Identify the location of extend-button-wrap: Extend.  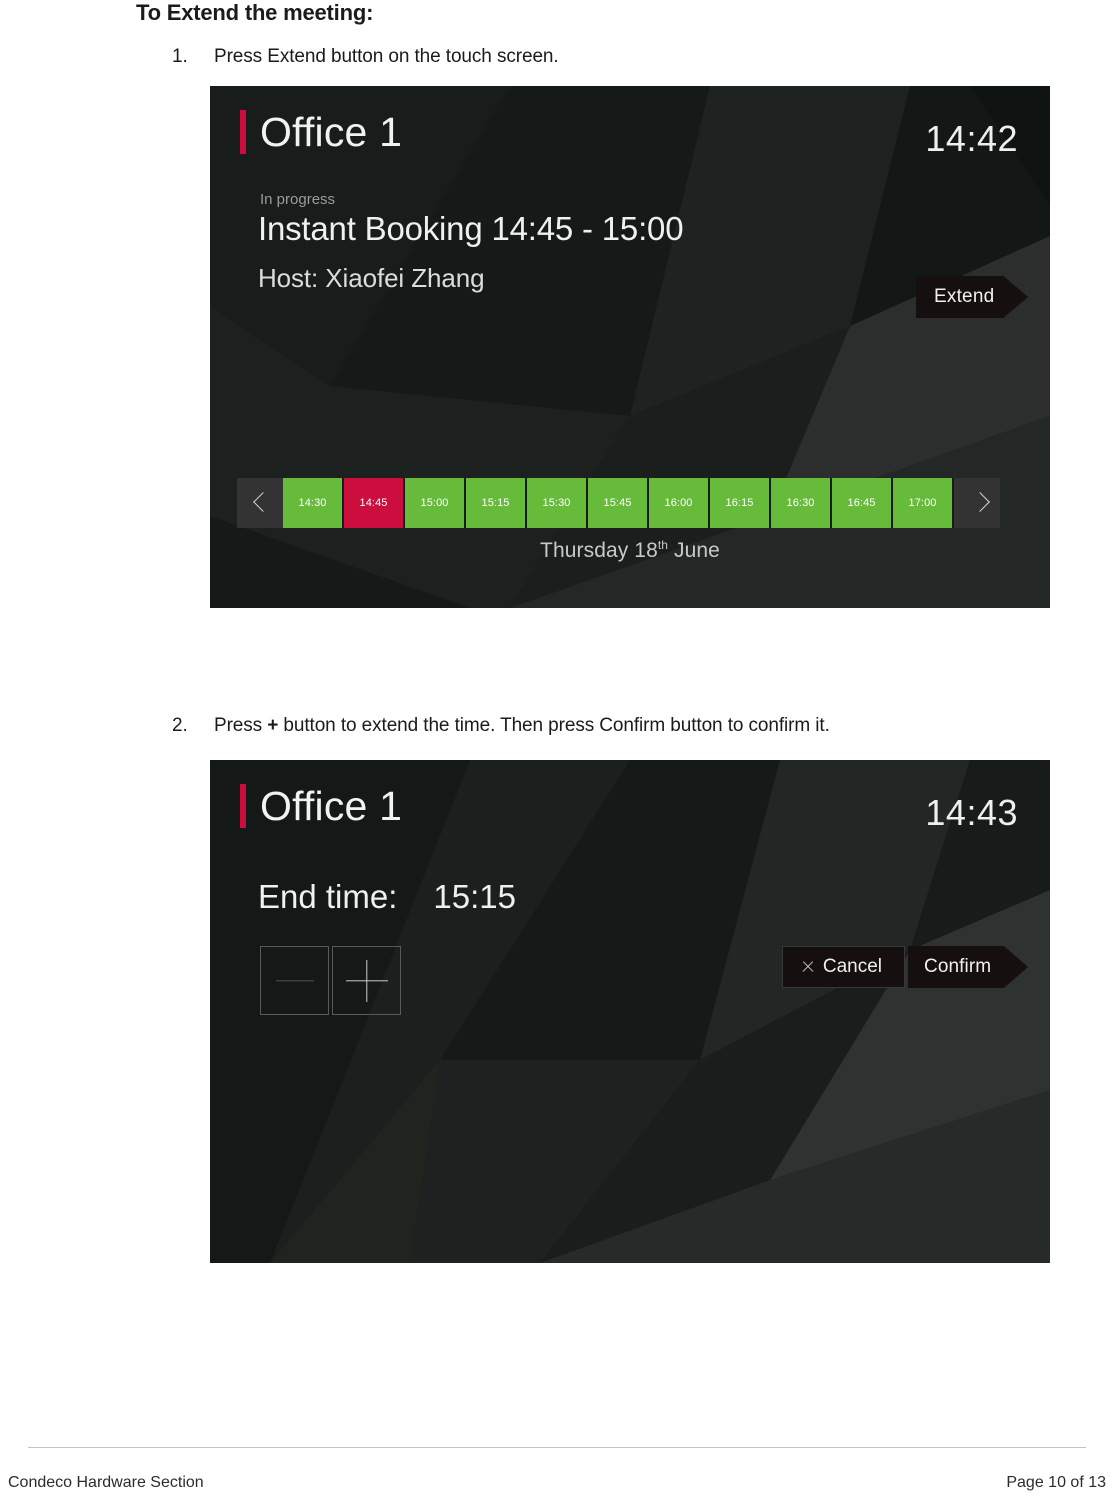
(972, 297).